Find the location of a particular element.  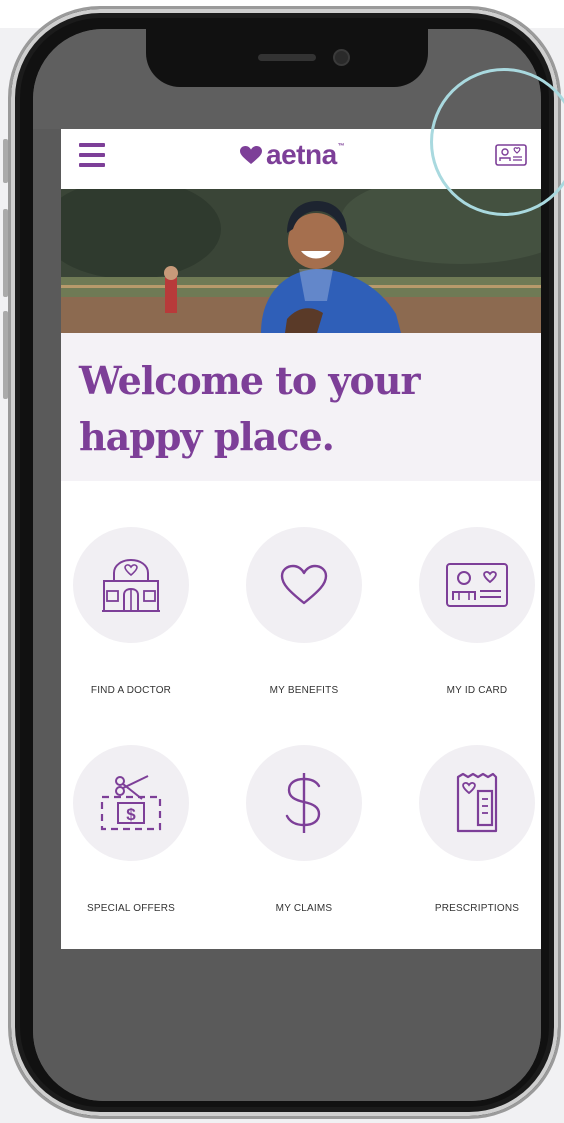

tile-my-id-card: MY ID CARD is located at coordinates (474, 612).